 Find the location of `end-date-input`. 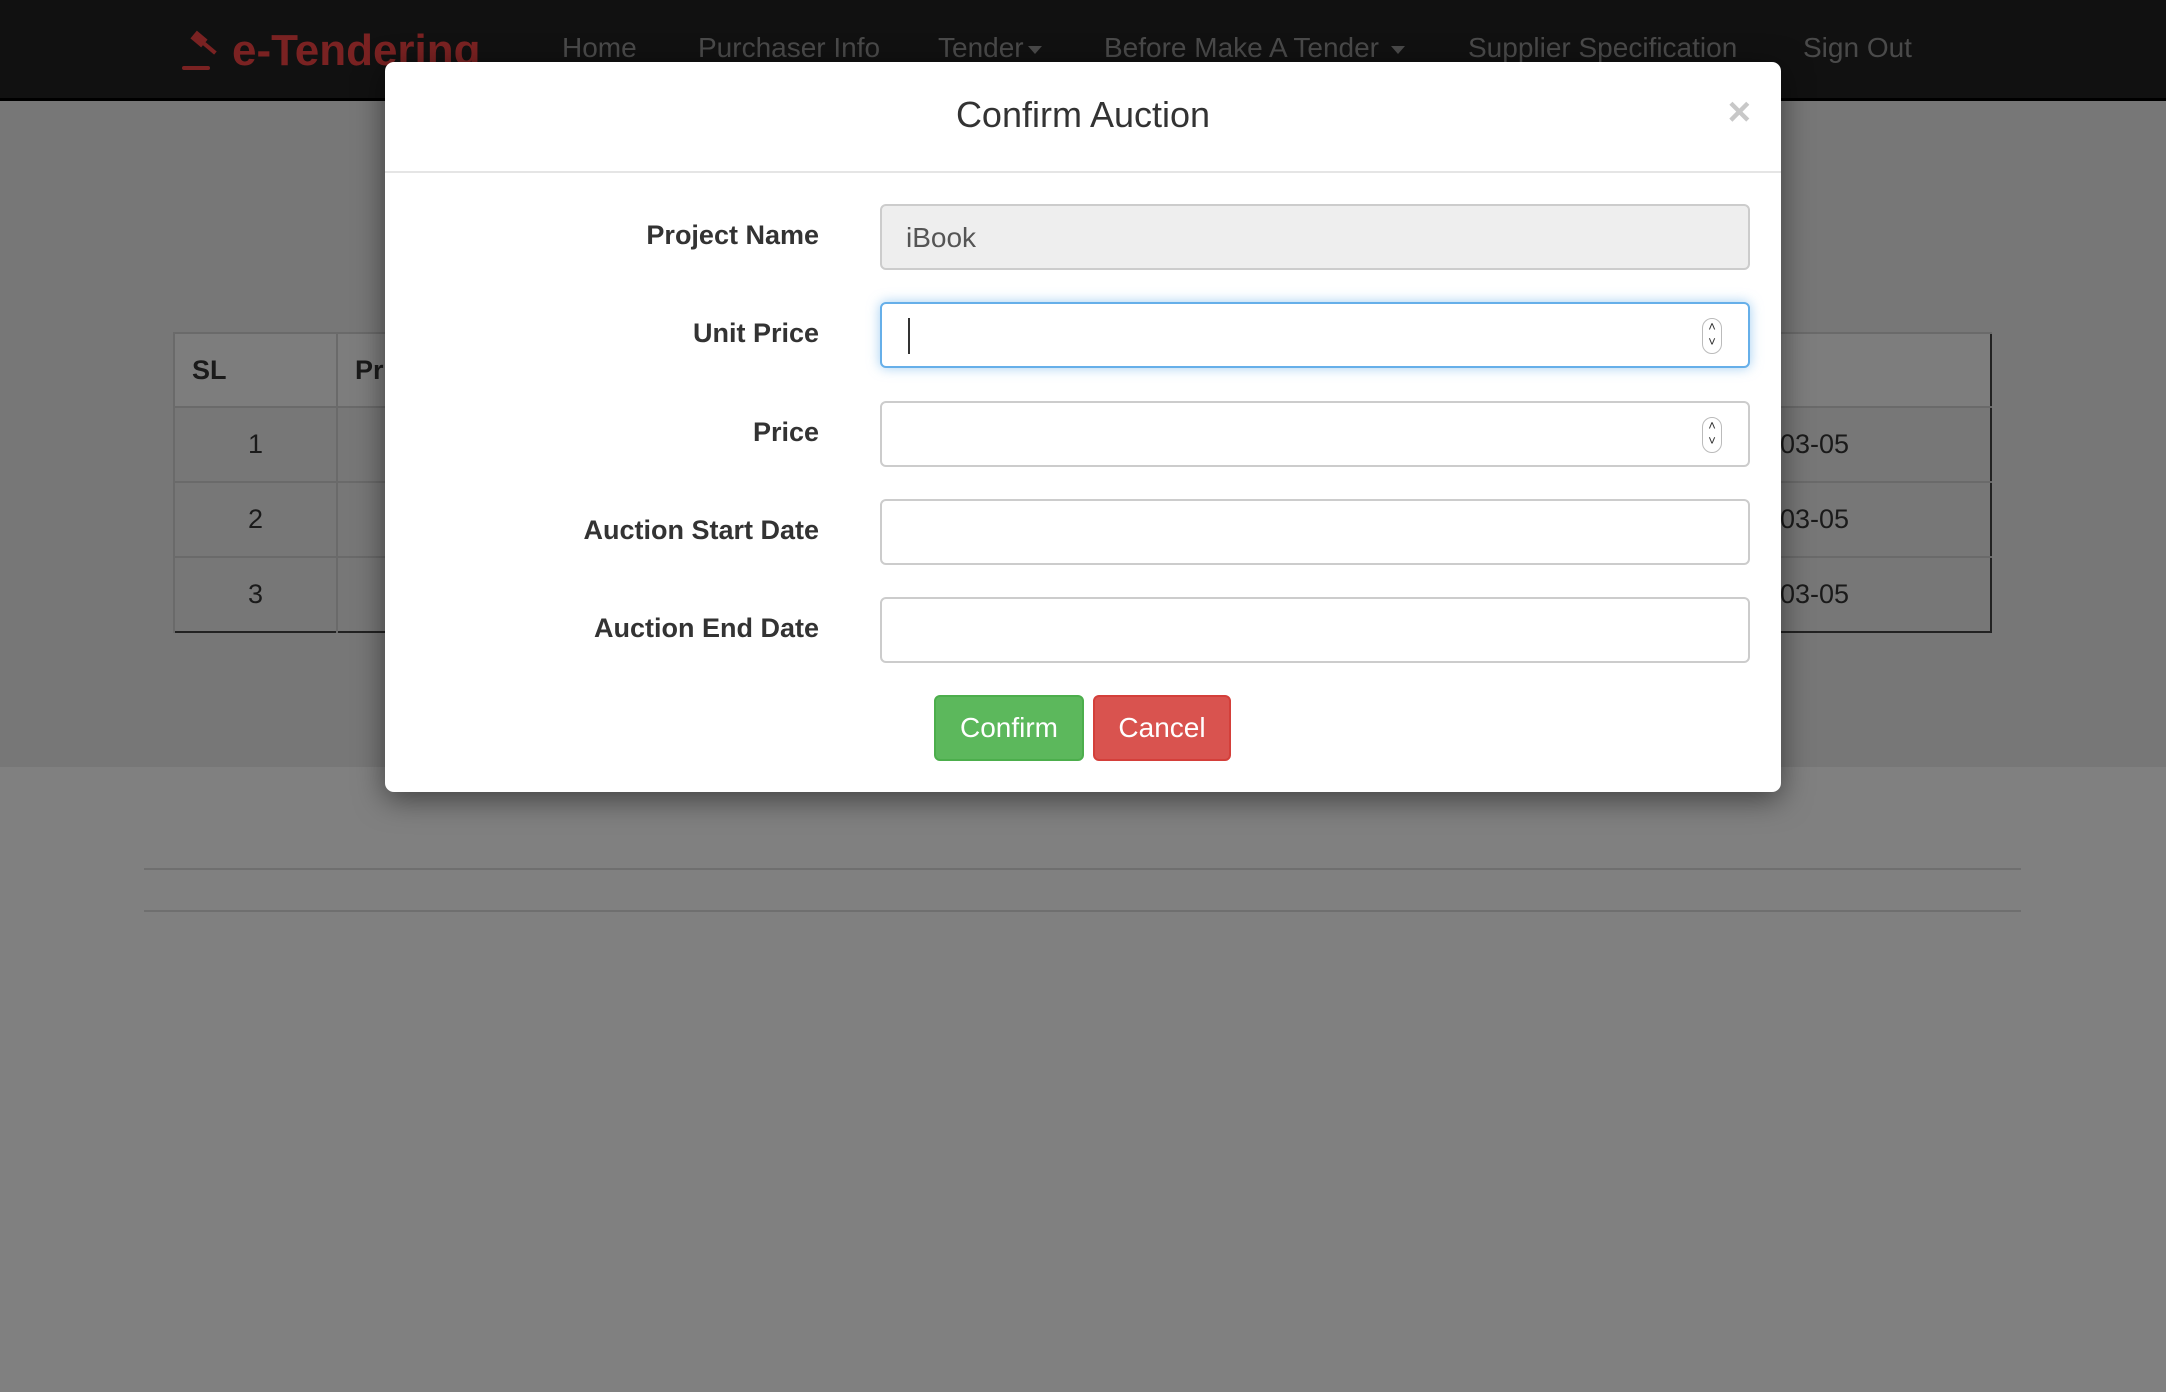

end-date-input is located at coordinates (1315, 630).